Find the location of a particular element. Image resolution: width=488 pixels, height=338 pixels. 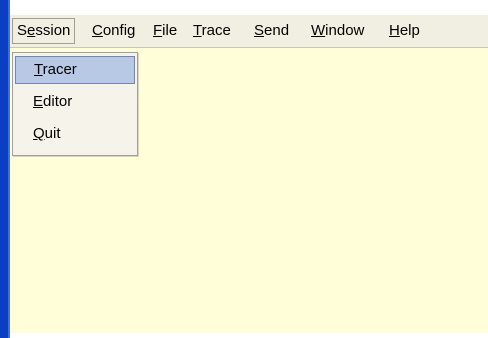

menu-label-part: ile is located at coordinates (170, 30).